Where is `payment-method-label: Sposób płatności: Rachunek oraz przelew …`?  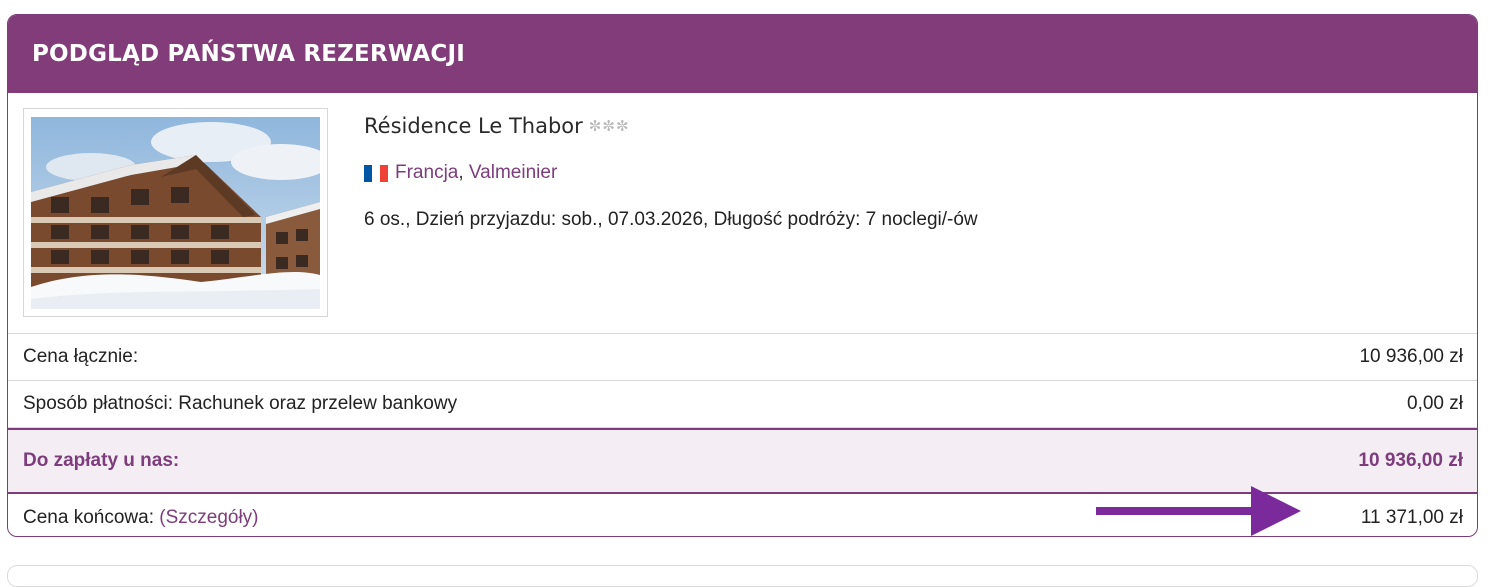 payment-method-label: Sposób płatności: Rachunek oraz przelew … is located at coordinates (240, 403).